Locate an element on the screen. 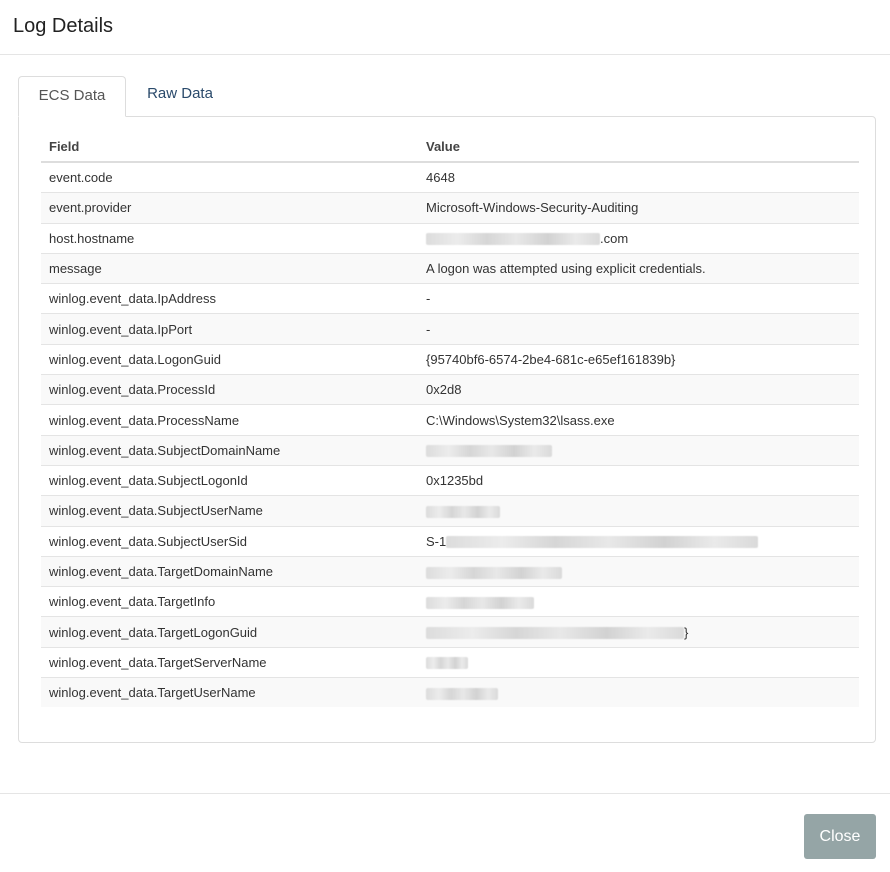 The width and height of the screenshot is (890, 872). table-row: winlog.event_data.IpPort - is located at coordinates (450, 329).